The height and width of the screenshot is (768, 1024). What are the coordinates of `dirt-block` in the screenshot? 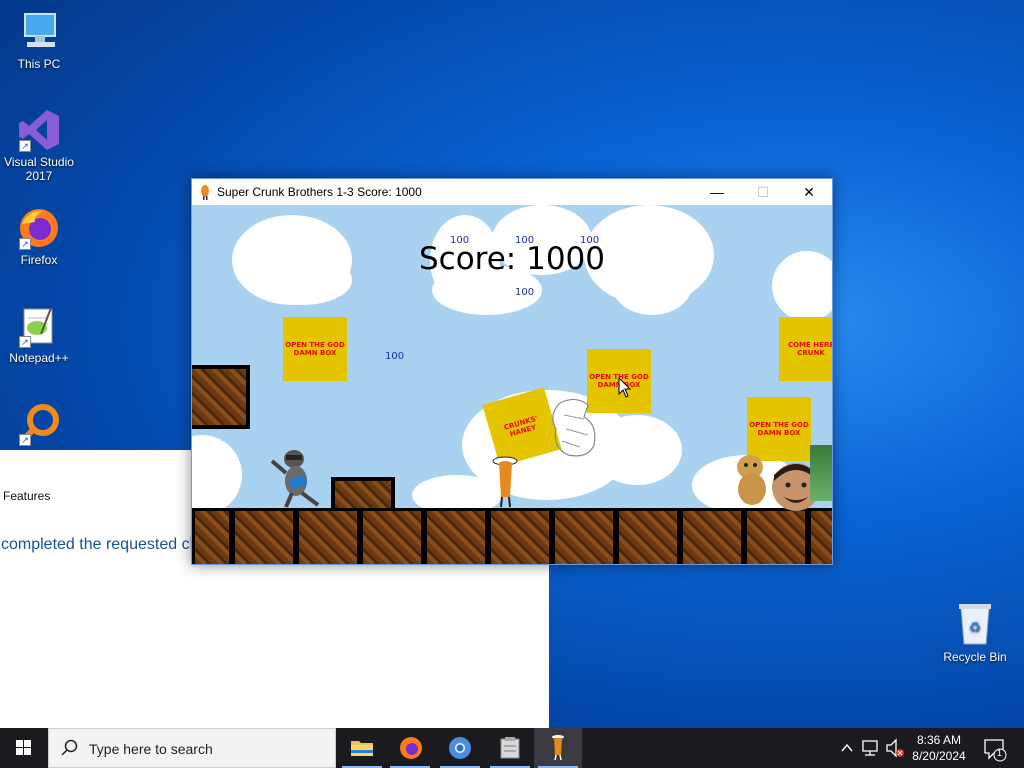 It's located at (221, 397).